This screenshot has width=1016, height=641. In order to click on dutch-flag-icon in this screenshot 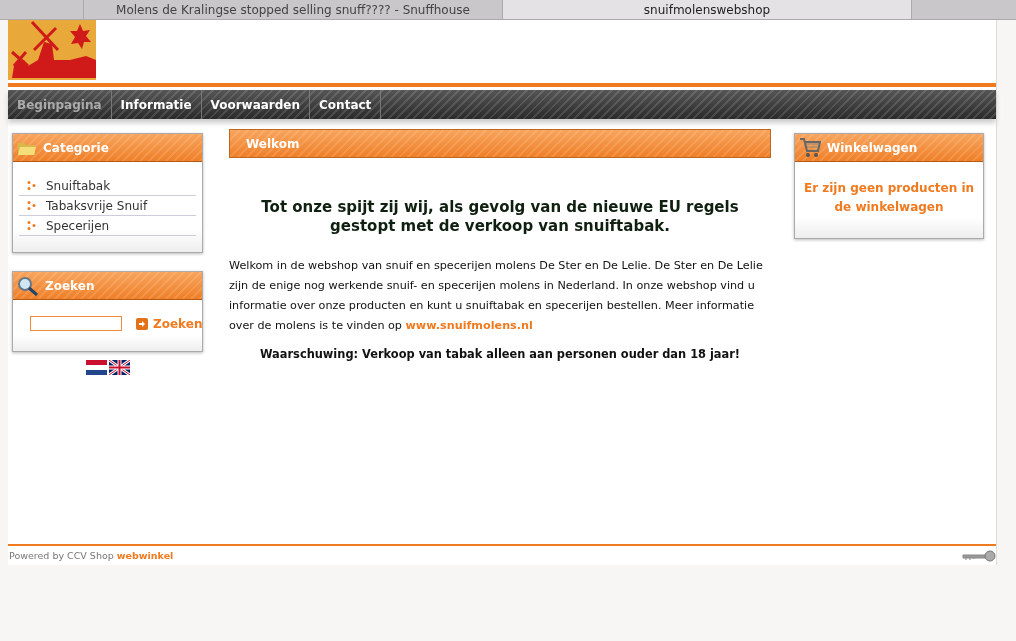, I will do `click(96, 367)`.